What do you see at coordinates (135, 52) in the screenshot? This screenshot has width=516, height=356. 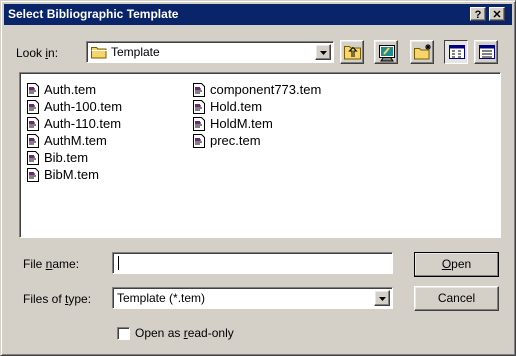 I see `look-in-value: Template` at bounding box center [135, 52].